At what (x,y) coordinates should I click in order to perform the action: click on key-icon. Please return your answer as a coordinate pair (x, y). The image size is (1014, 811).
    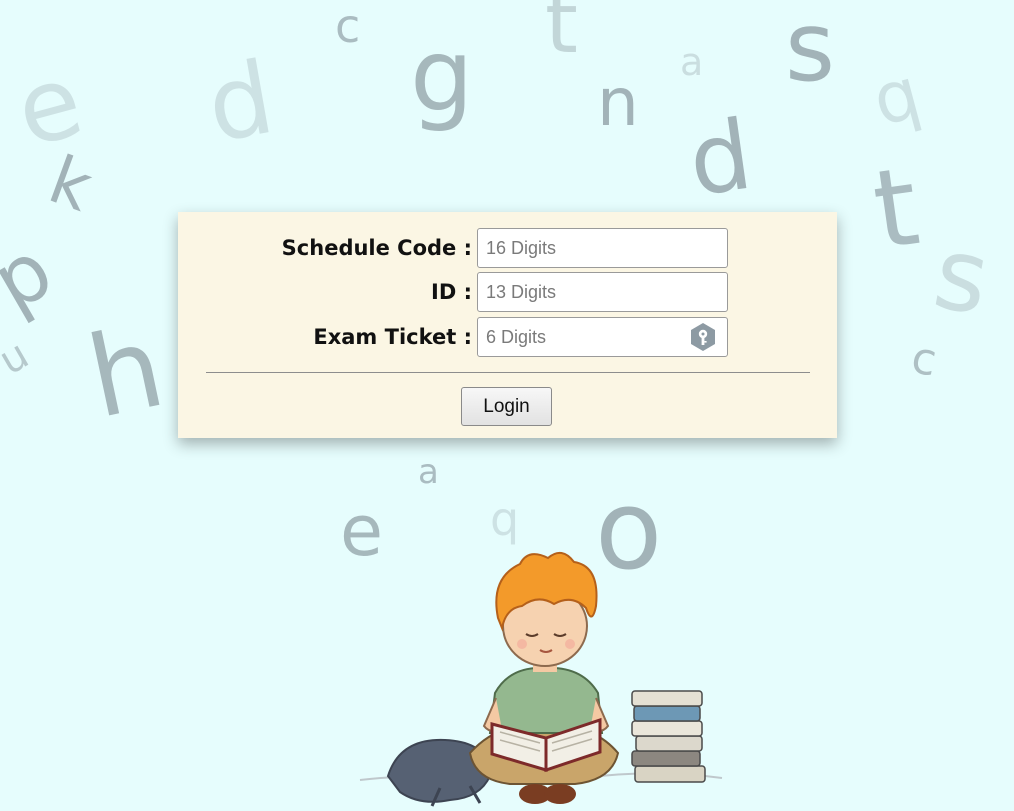
    Looking at the image, I should click on (703, 337).